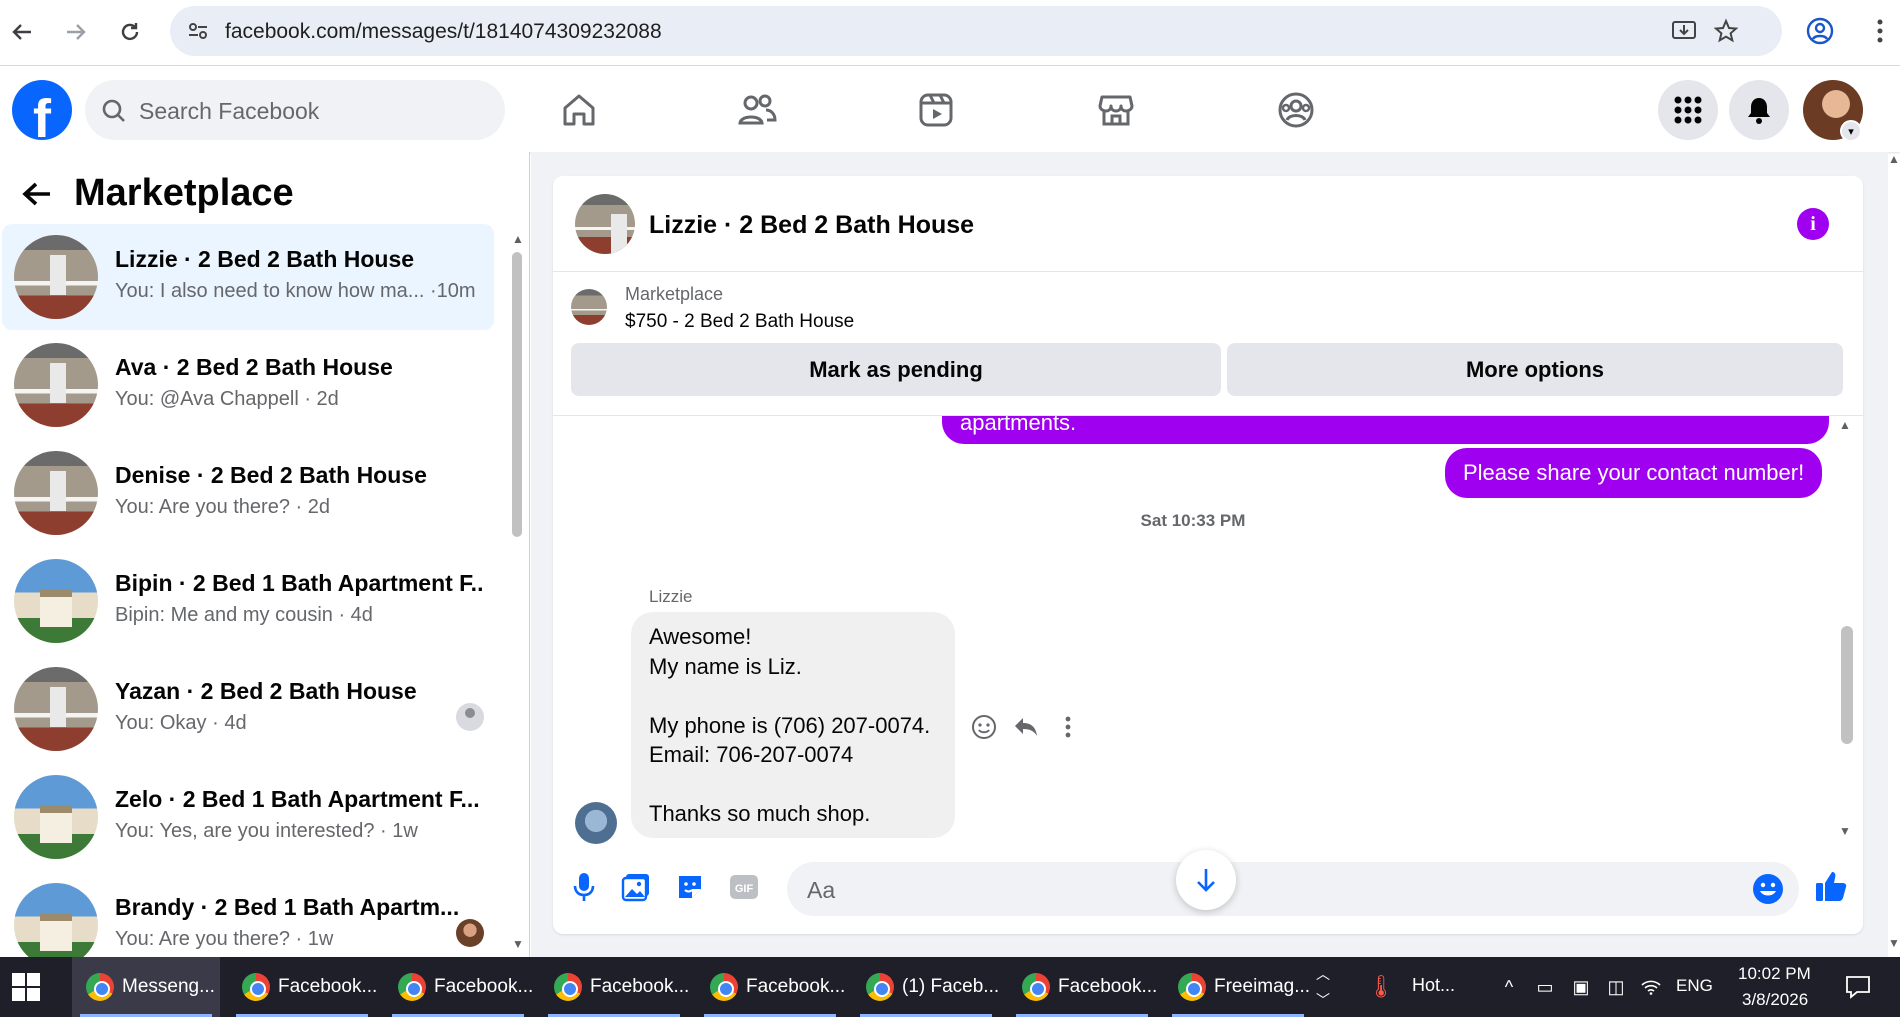 The width and height of the screenshot is (1900, 1017). What do you see at coordinates (757, 110) in the screenshot?
I see `friends-tab` at bounding box center [757, 110].